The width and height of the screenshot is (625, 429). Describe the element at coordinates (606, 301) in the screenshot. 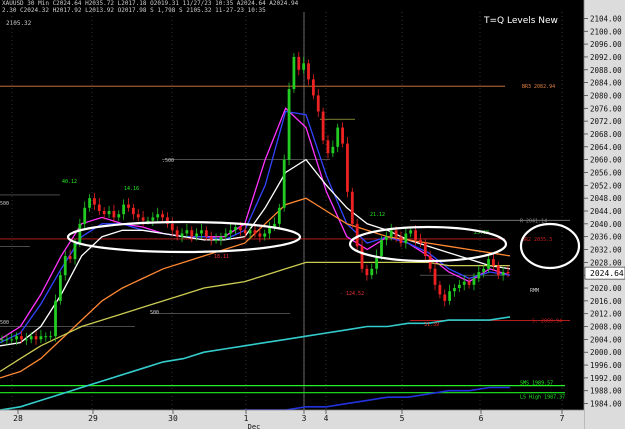

I see `y-tick-label-22: 2016.00` at that location.